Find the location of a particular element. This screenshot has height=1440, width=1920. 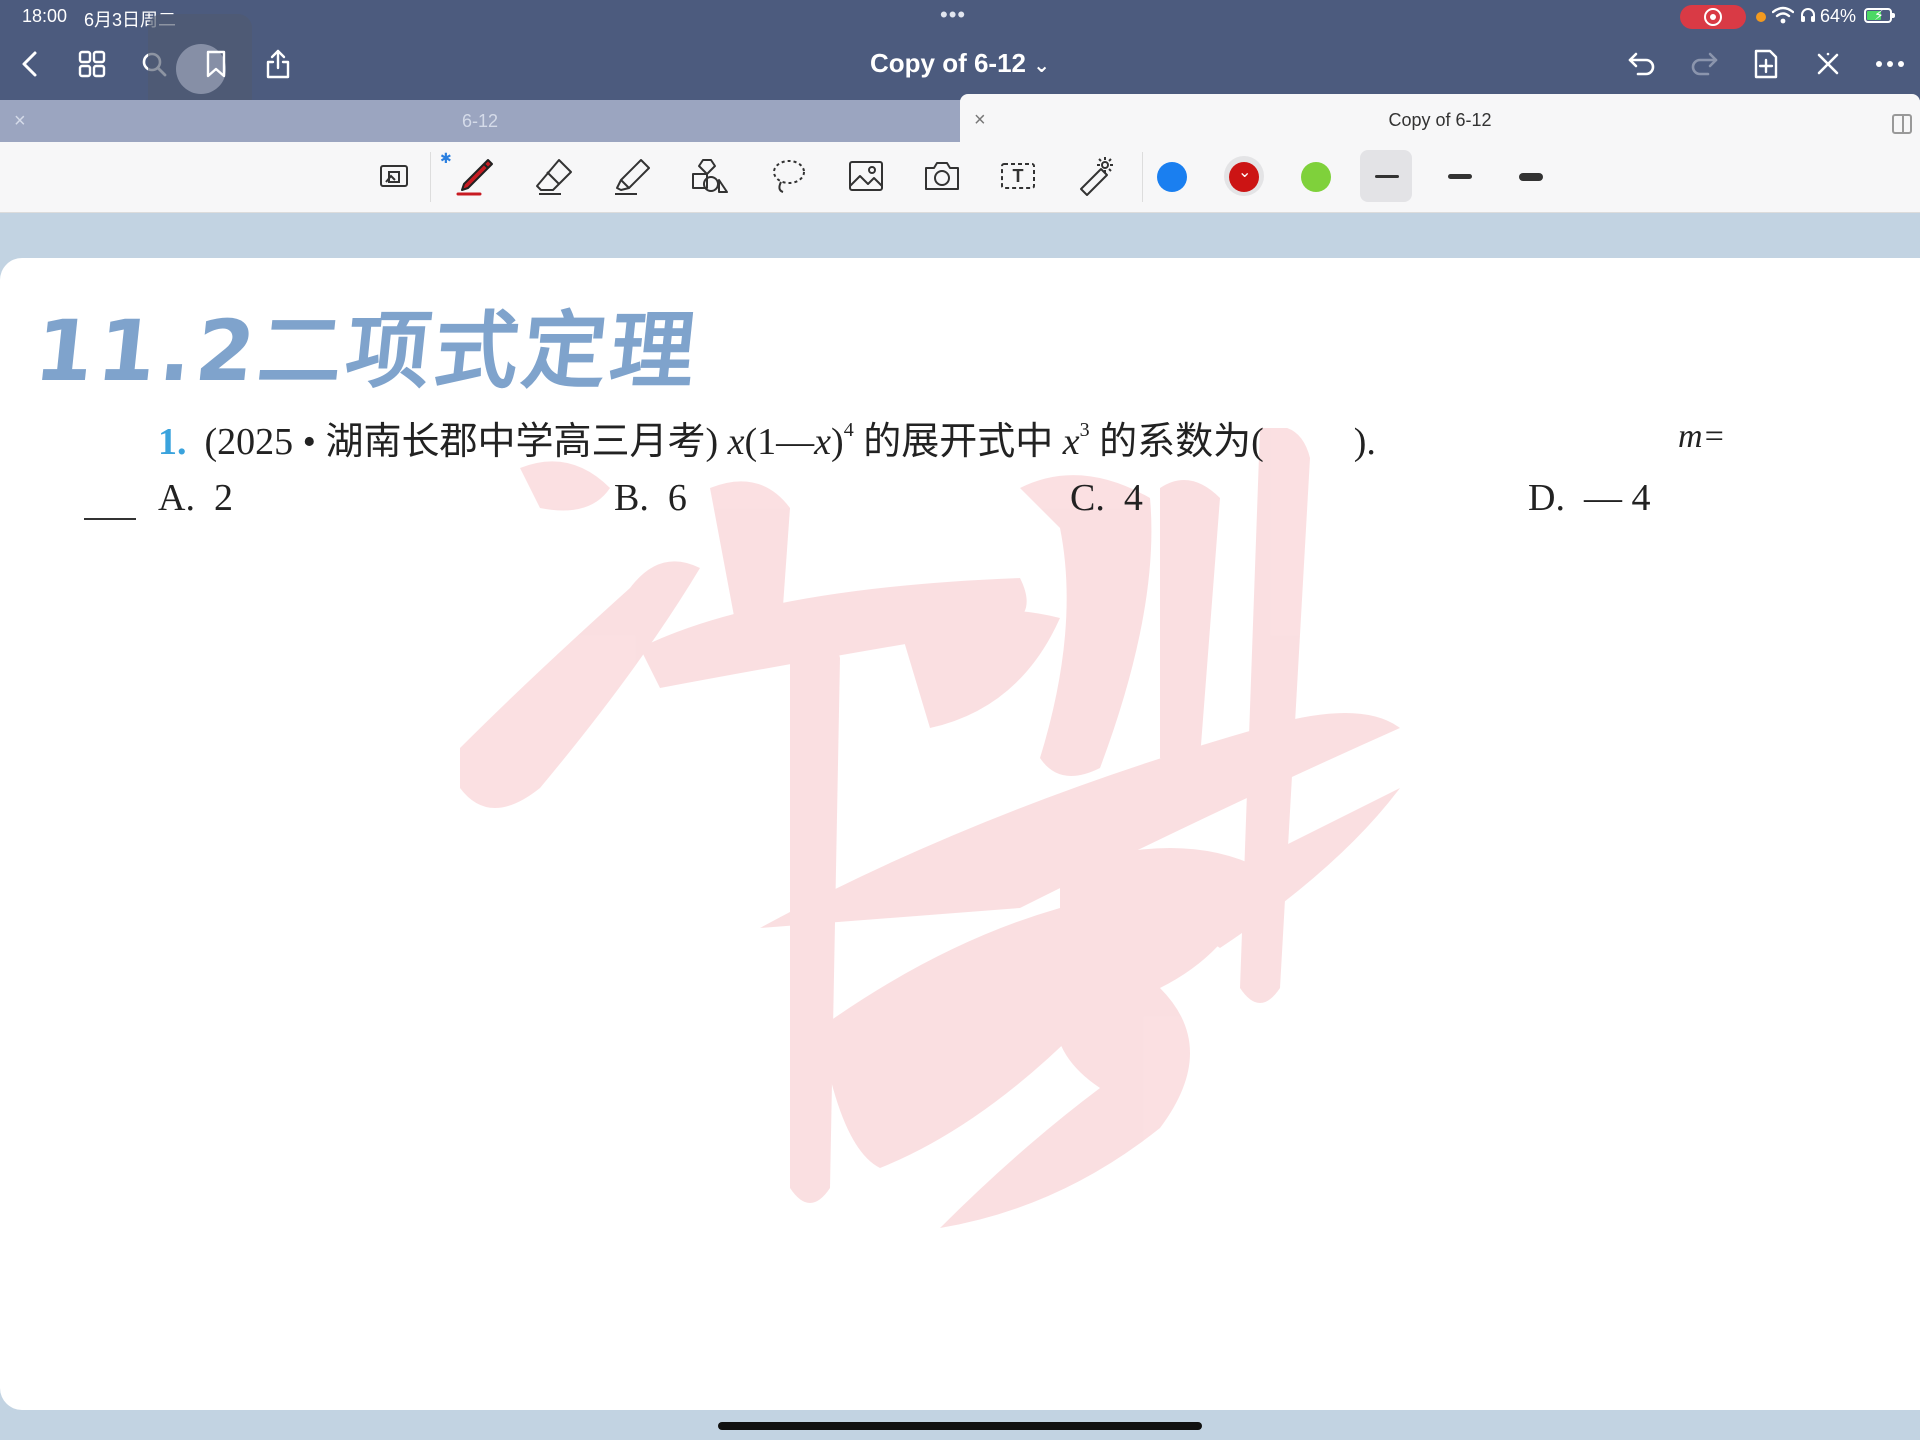

add-page-icon is located at coordinates (1766, 64).